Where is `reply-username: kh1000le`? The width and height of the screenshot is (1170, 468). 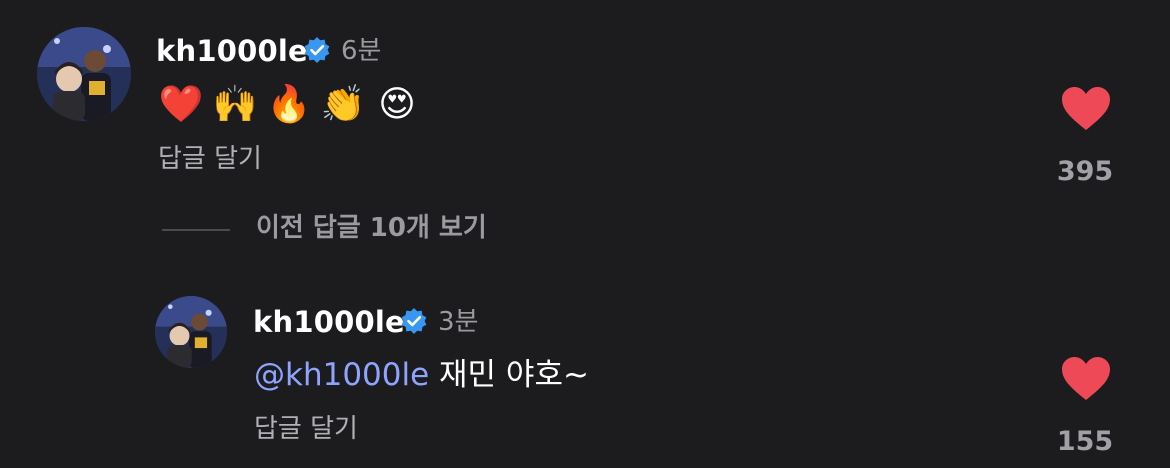
reply-username: kh1000le is located at coordinates (329, 322).